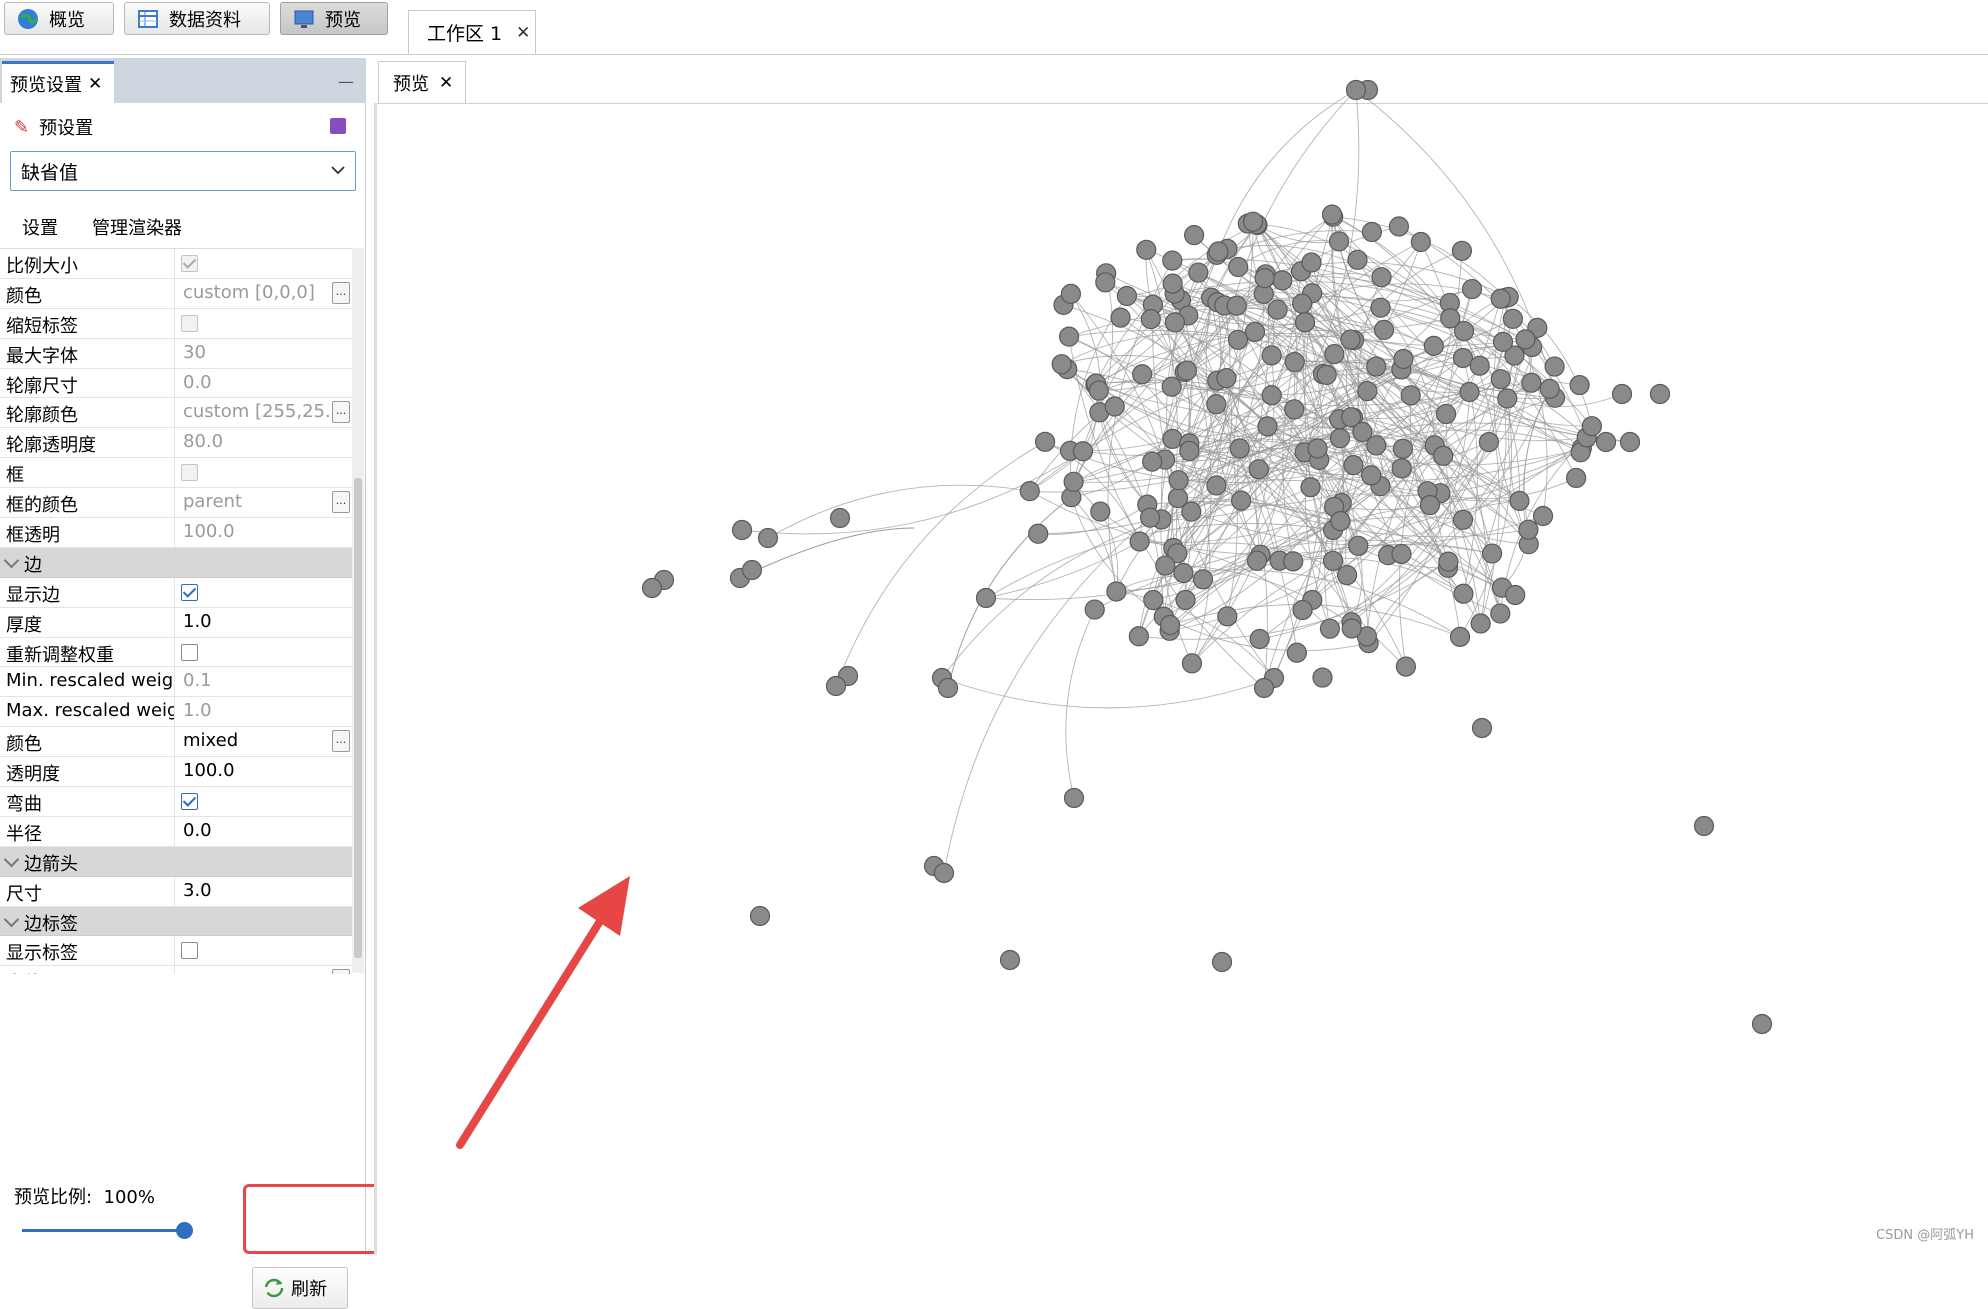  What do you see at coordinates (346, 81) in the screenshot?
I see `minimize-icon: —` at bounding box center [346, 81].